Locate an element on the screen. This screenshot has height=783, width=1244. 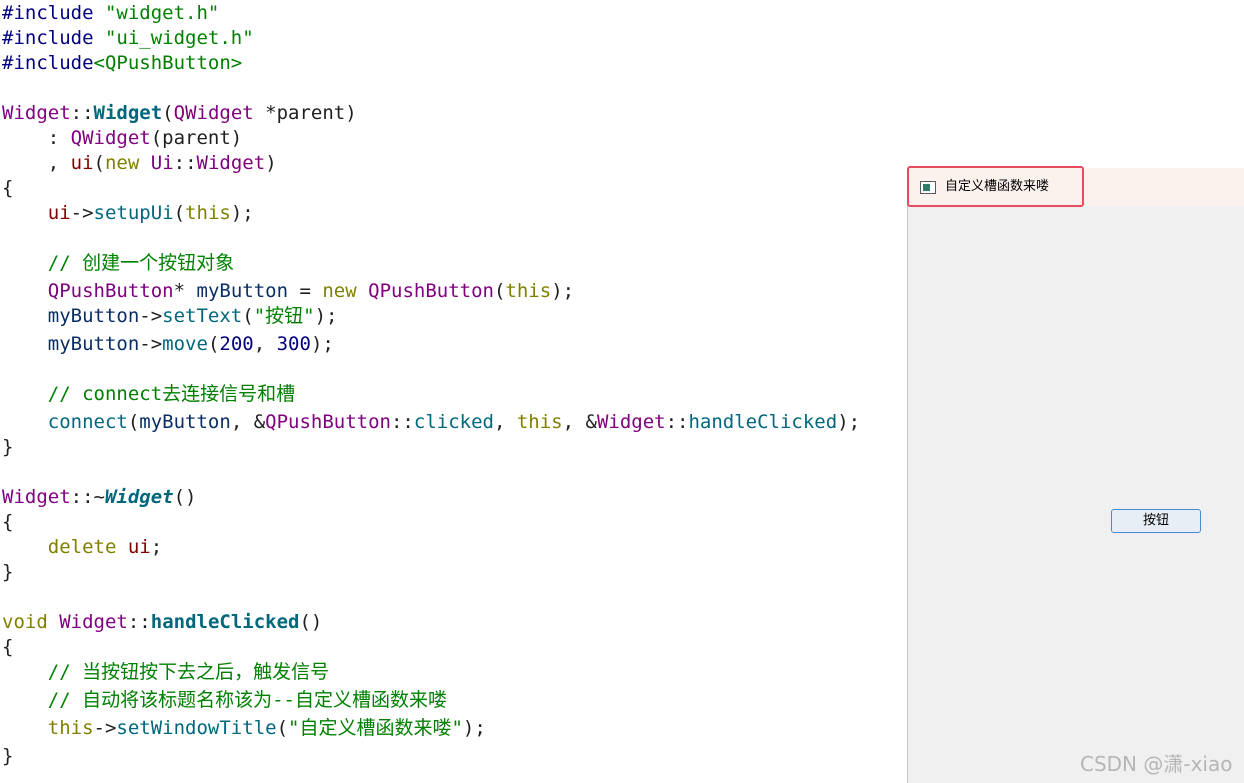
code-token: ::~ is located at coordinates (87, 497).